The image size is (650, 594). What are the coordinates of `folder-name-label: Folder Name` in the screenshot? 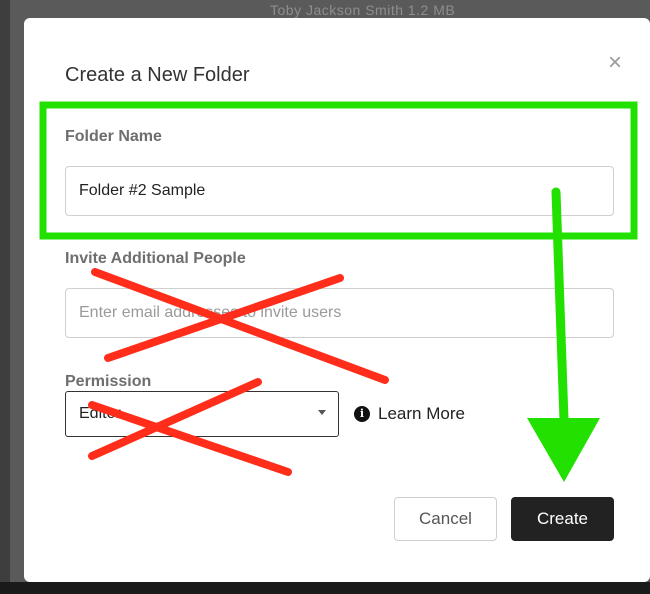 It's located at (113, 136).